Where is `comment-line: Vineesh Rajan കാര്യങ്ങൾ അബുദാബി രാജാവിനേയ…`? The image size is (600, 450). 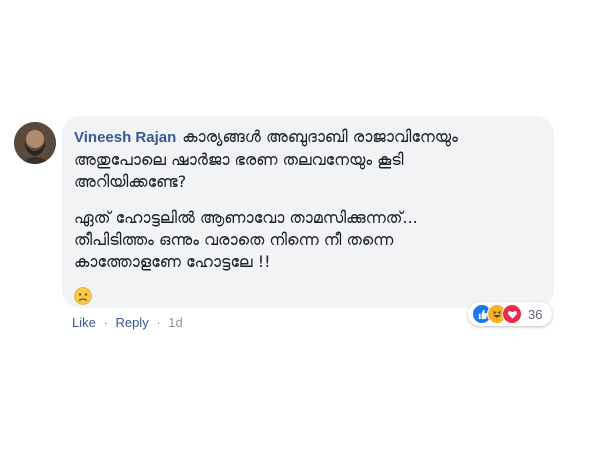 comment-line: Vineesh Rajan കാര്യങ്ങൾ അബുദാബി രാജാവിനേയ… is located at coordinates (308, 137).